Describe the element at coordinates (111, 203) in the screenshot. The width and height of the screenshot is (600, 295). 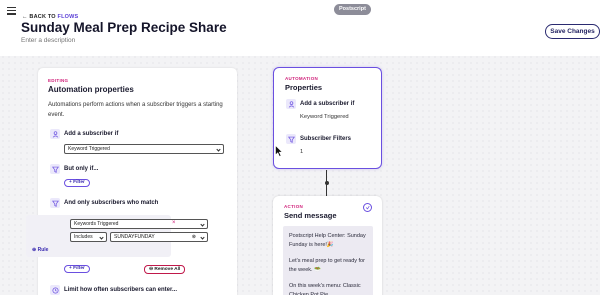
I see `match-label: And only subscribers who match` at that location.